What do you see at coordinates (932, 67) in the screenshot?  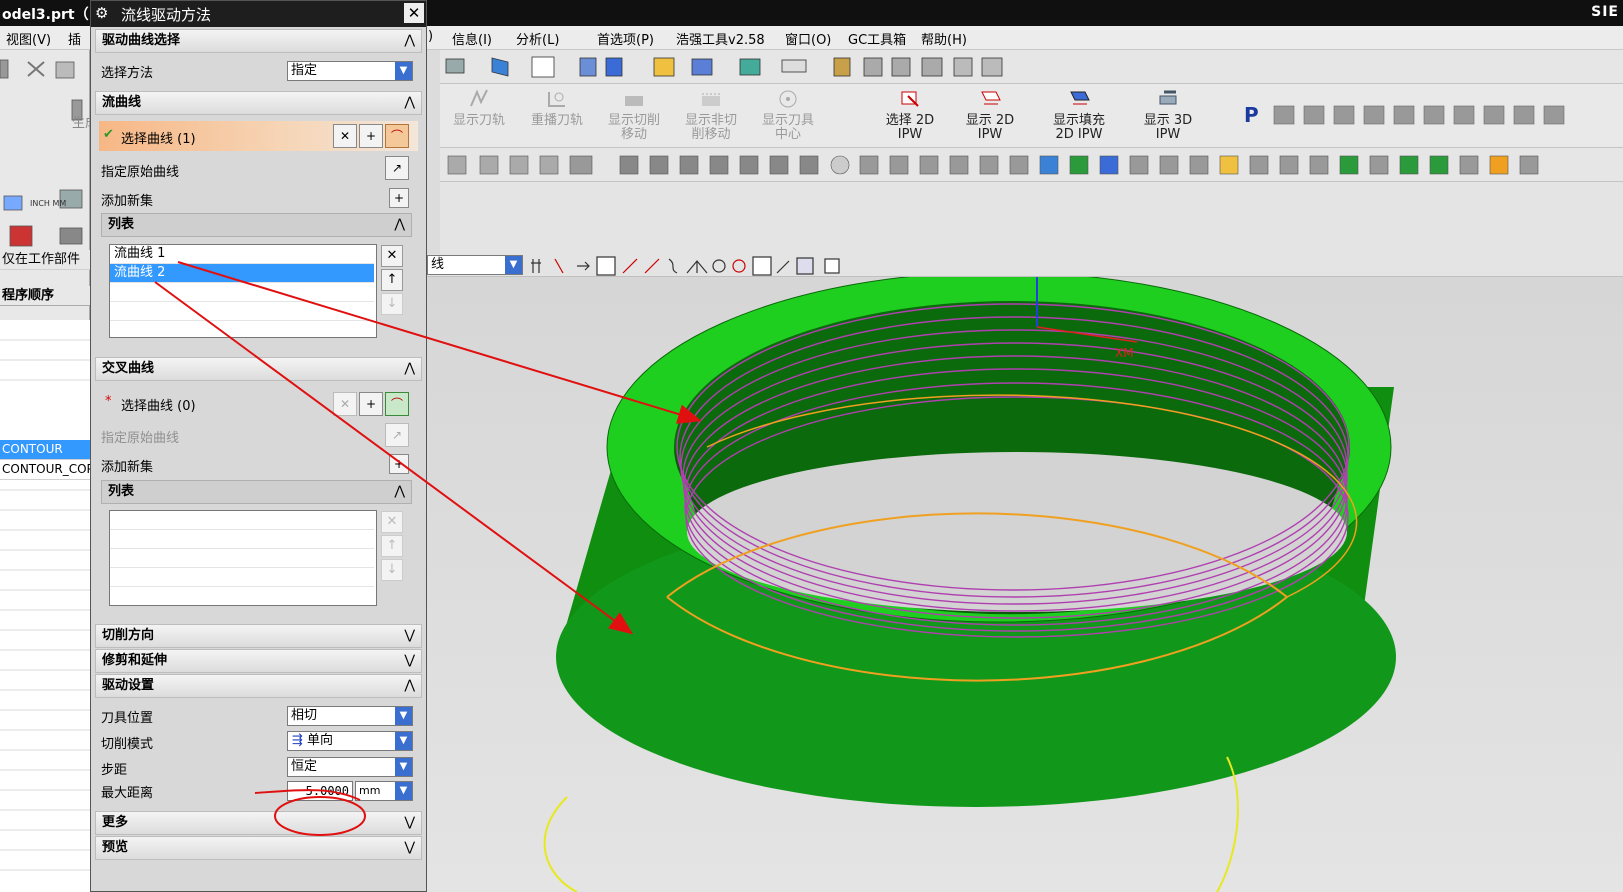 I see `tool-icon-c` at bounding box center [932, 67].